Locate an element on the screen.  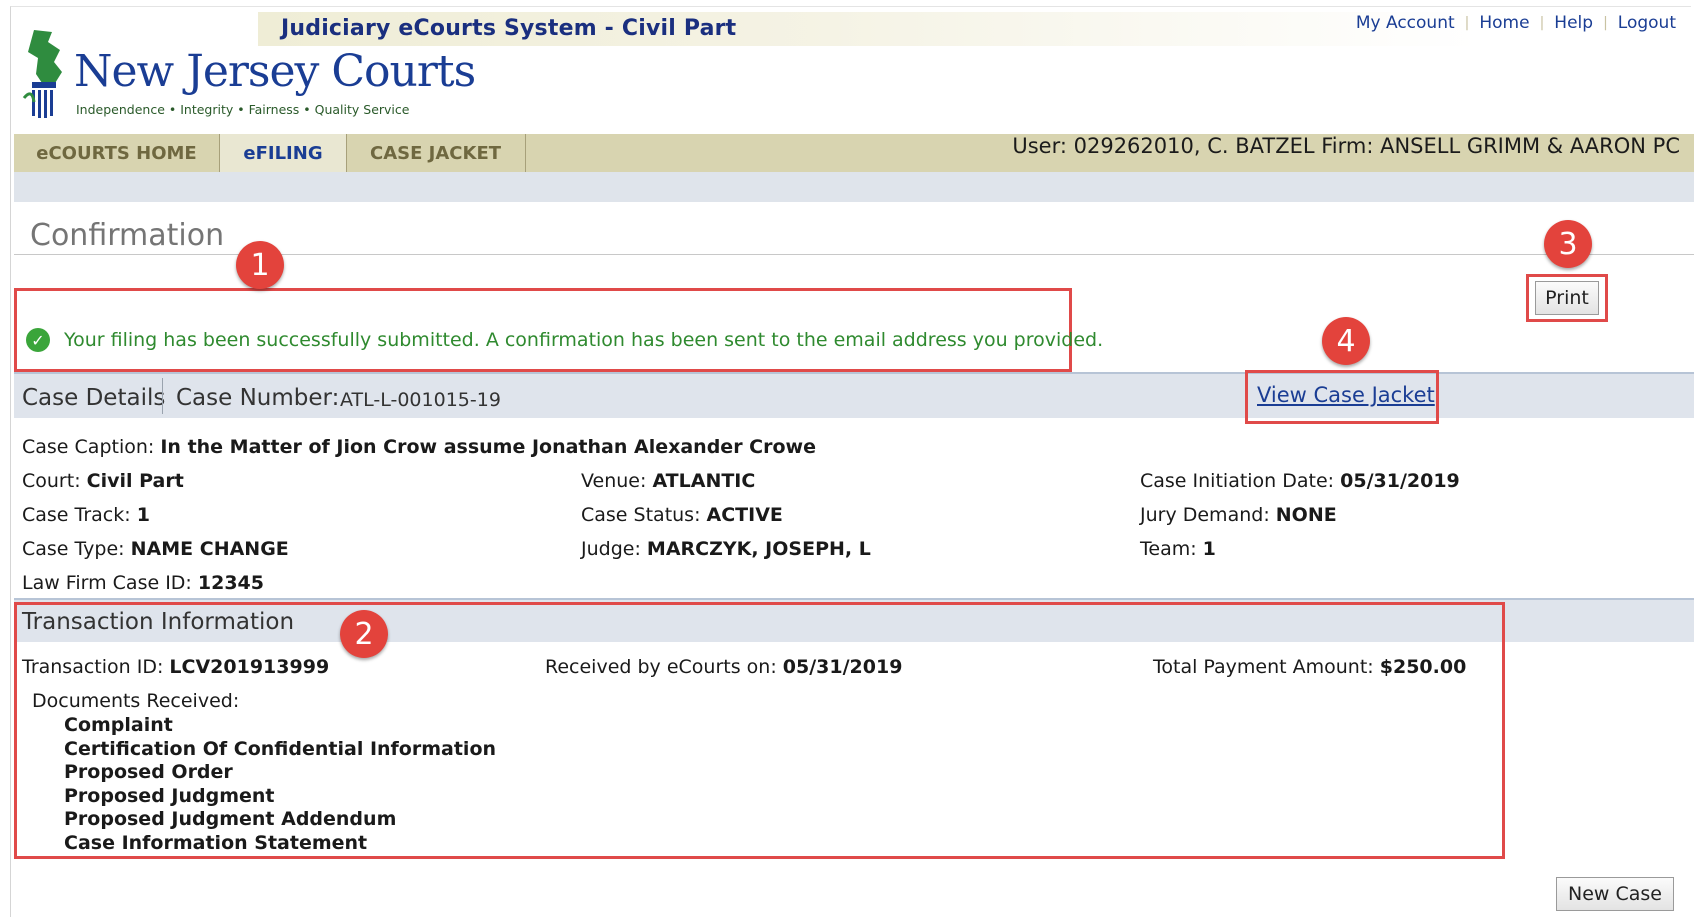
field-label: Total Payment Amount: is located at coordinates (1263, 667).